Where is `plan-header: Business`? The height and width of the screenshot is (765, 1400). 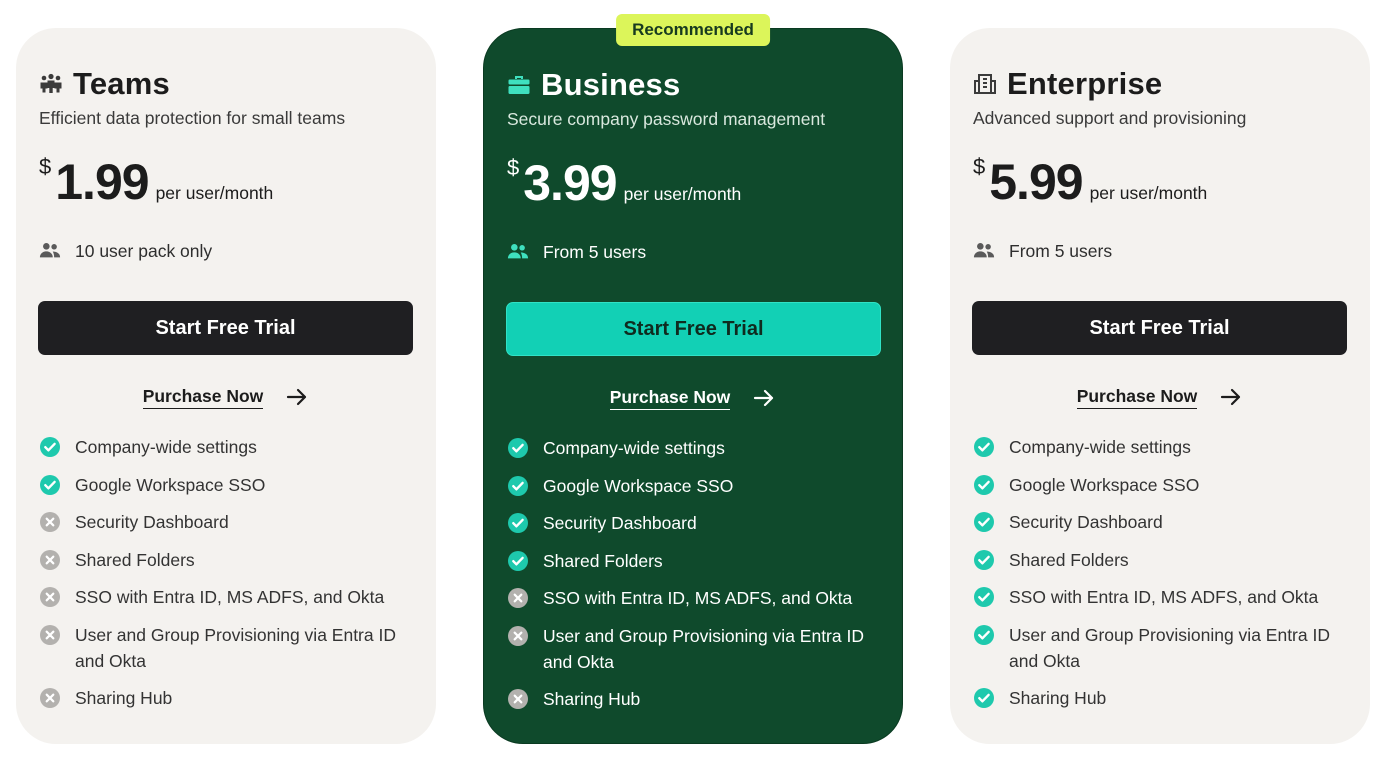
plan-header: Business is located at coordinates (593, 85).